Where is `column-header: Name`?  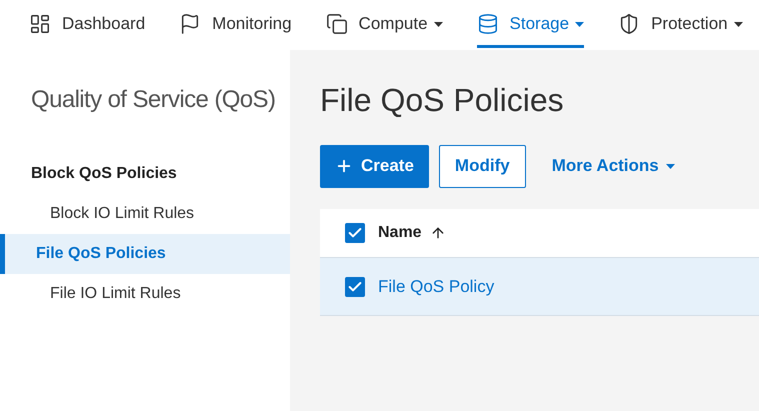
column-header: Name is located at coordinates (412, 233).